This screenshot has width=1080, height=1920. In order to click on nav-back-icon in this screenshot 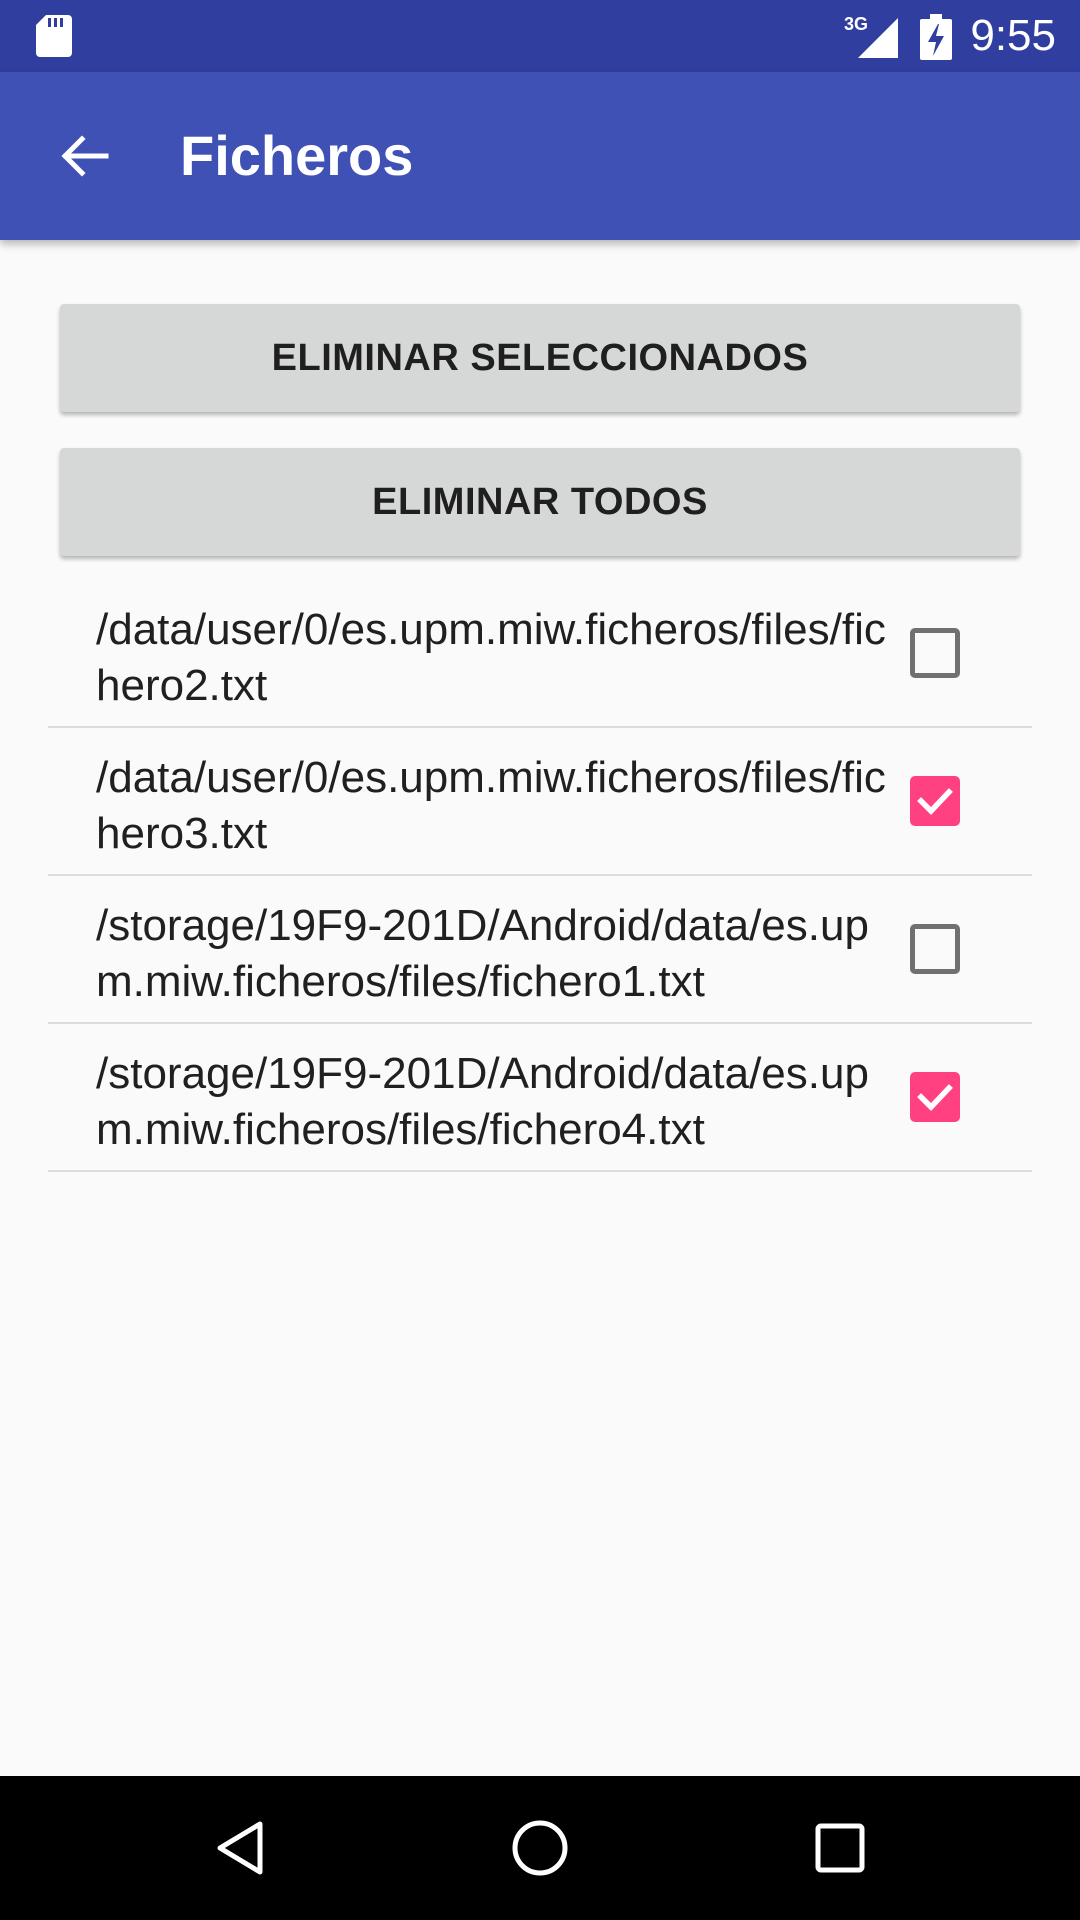, I will do `click(242, 1848)`.